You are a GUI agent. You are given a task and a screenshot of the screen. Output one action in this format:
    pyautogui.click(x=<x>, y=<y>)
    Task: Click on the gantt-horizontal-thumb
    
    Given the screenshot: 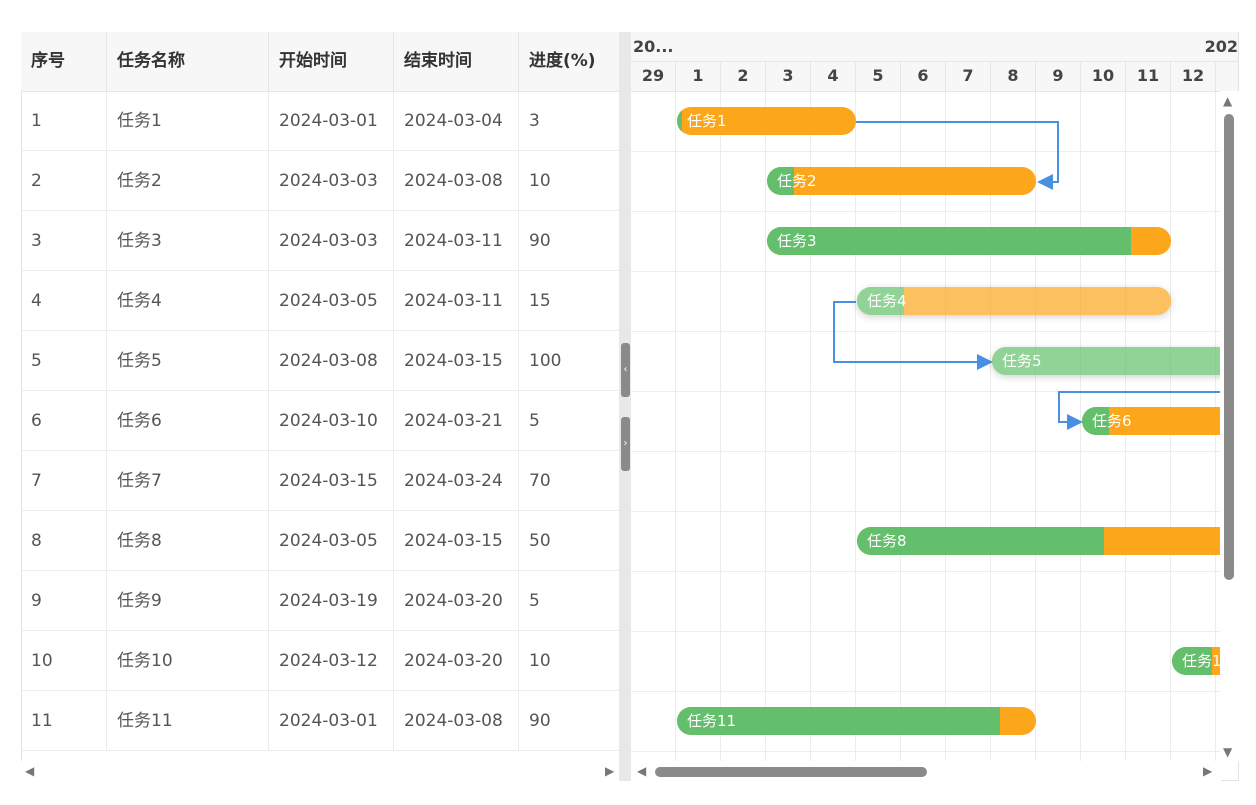 What is the action you would take?
    pyautogui.click(x=791, y=772)
    